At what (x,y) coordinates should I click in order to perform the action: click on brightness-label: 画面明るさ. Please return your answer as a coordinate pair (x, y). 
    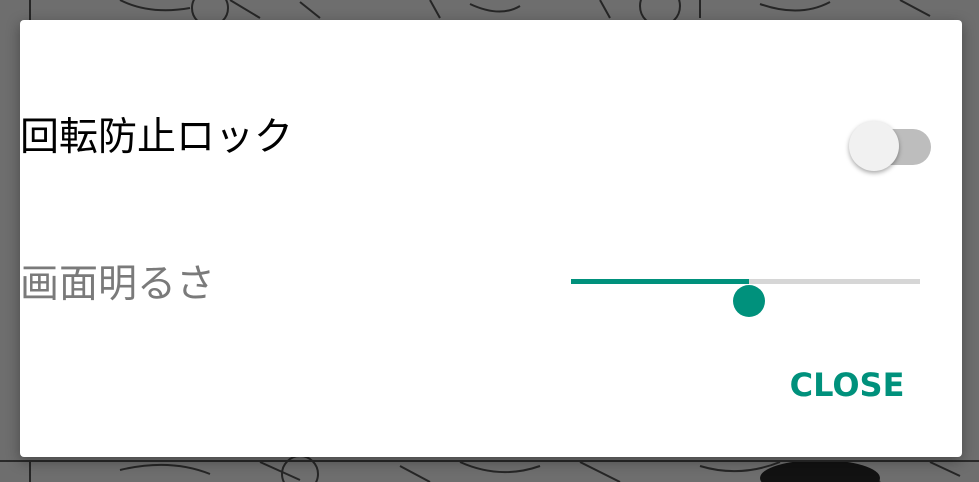
    Looking at the image, I should click on (118, 284).